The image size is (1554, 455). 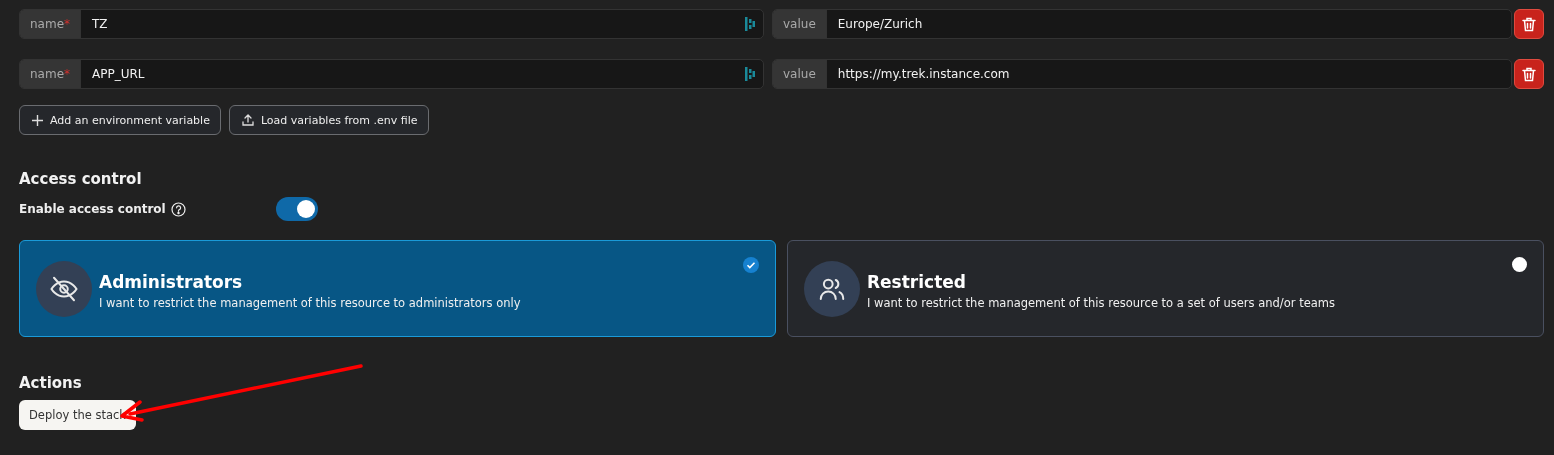 What do you see at coordinates (178, 209) in the screenshot?
I see `help-icon` at bounding box center [178, 209].